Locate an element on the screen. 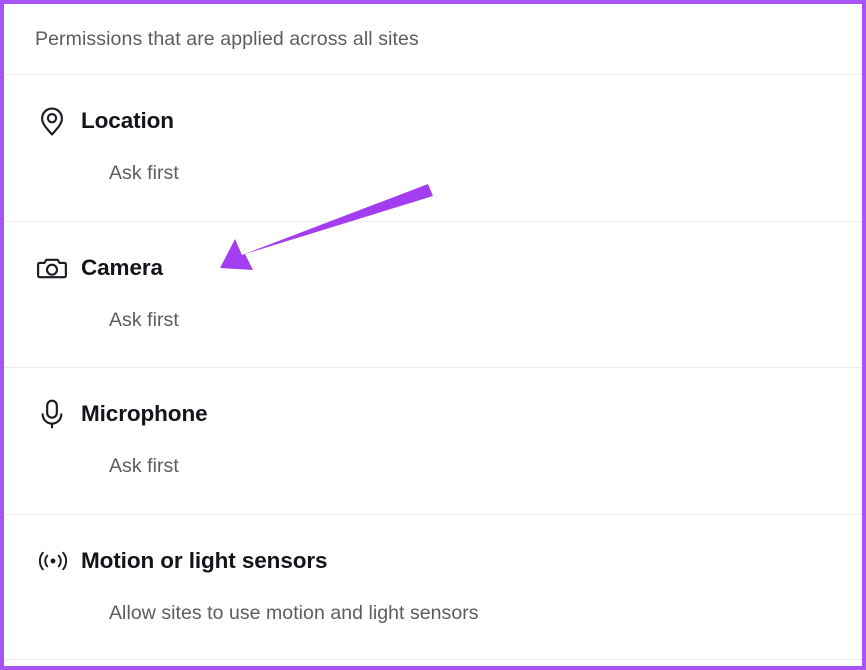  permission-title-motion-sensors: Motion or light sensors is located at coordinates (204, 560).